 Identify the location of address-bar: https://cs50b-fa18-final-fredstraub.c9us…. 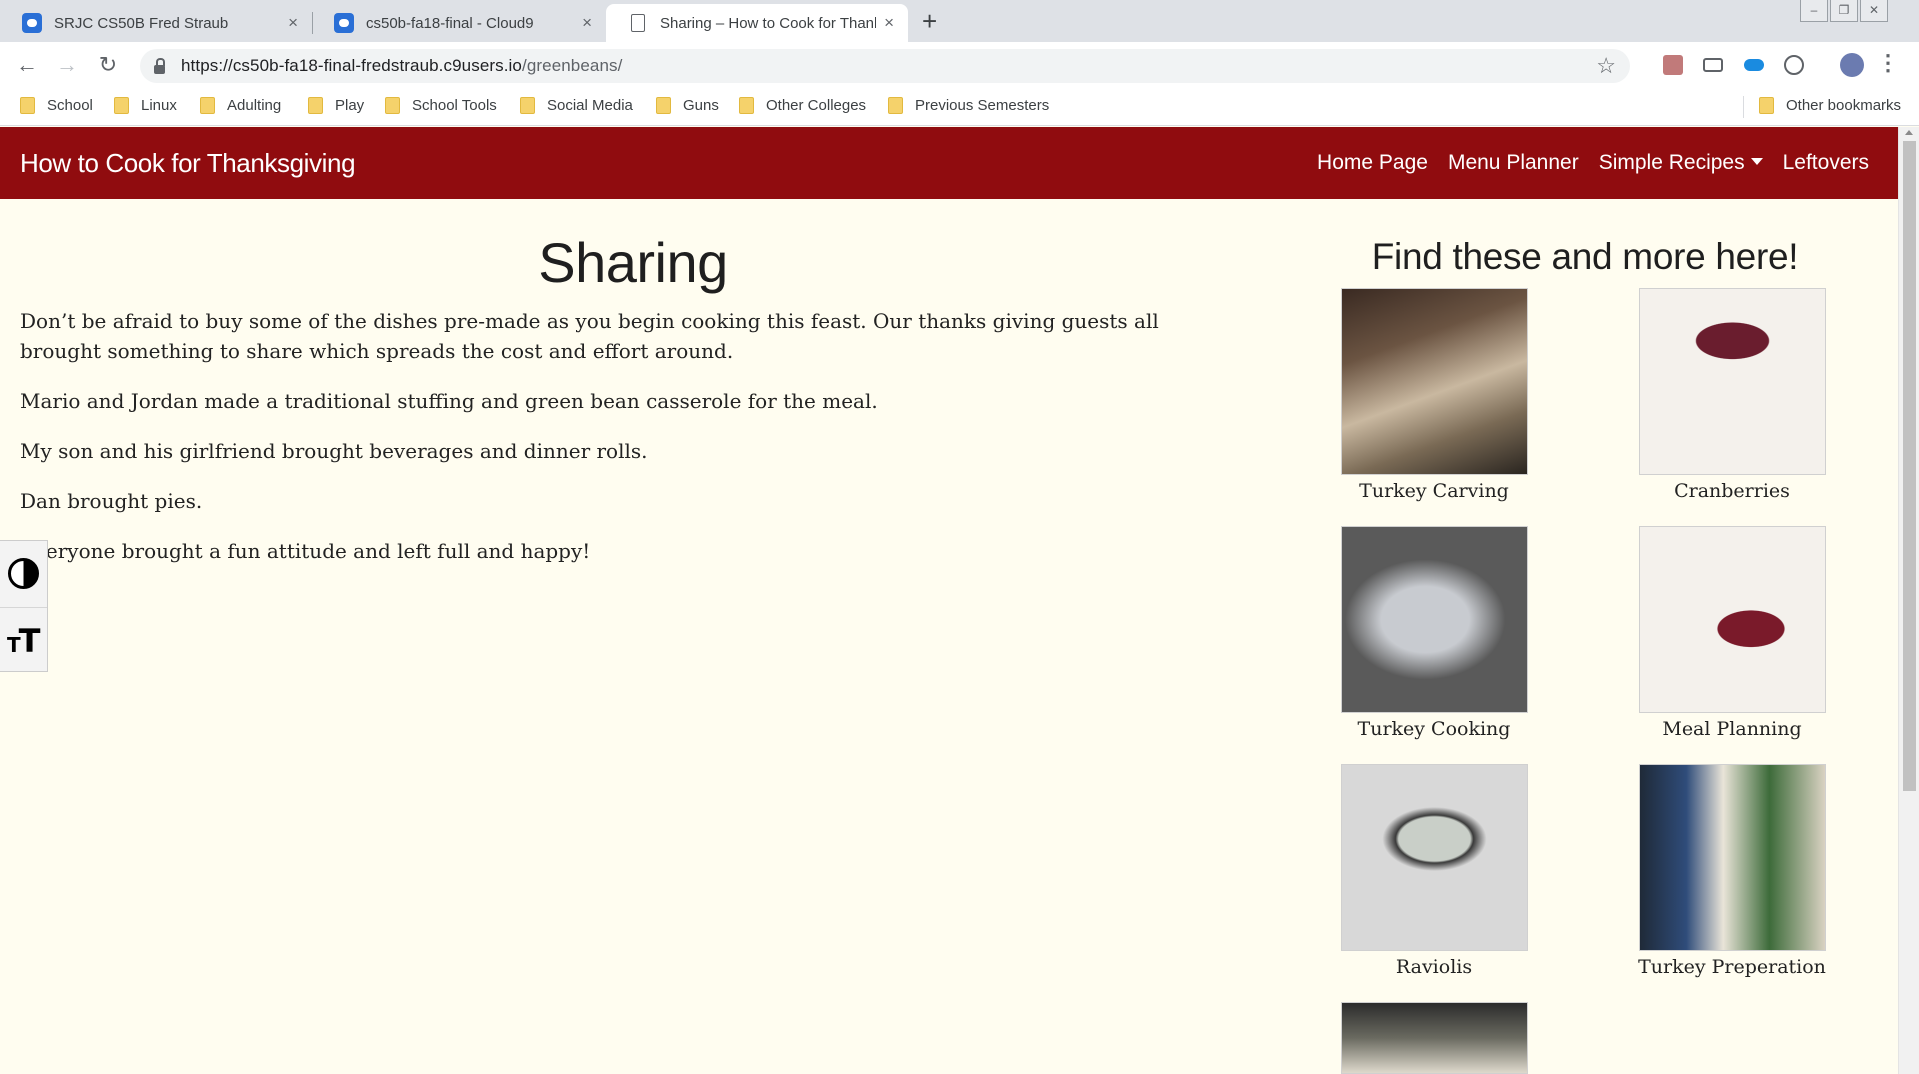
(885, 66).